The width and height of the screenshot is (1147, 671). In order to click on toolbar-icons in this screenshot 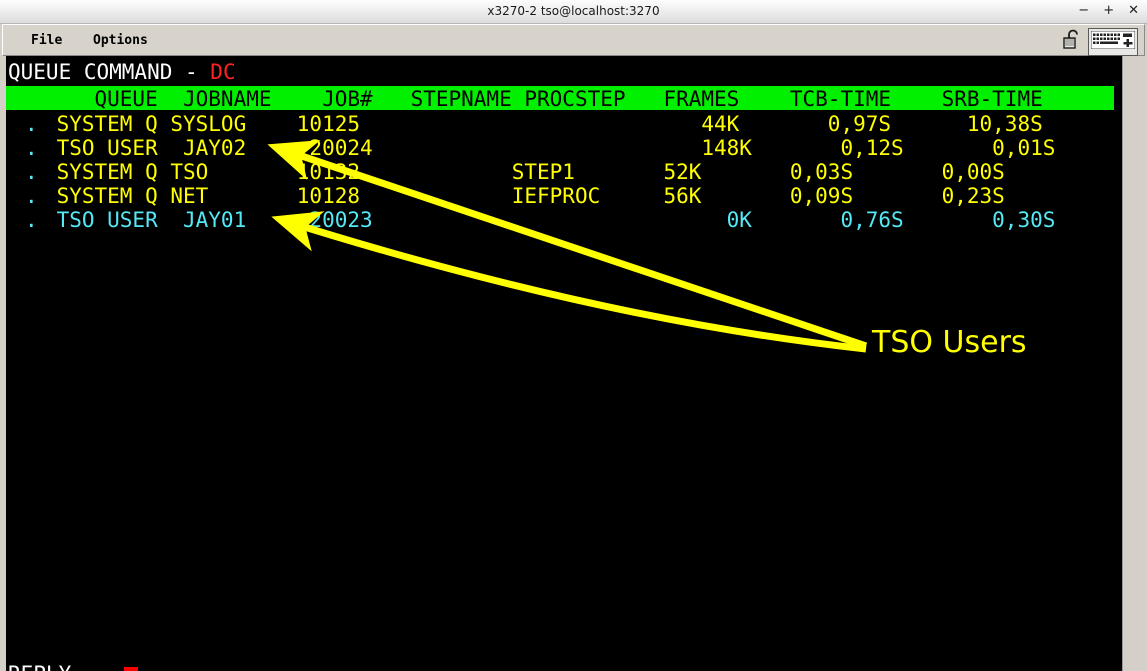, I will do `click(1100, 42)`.